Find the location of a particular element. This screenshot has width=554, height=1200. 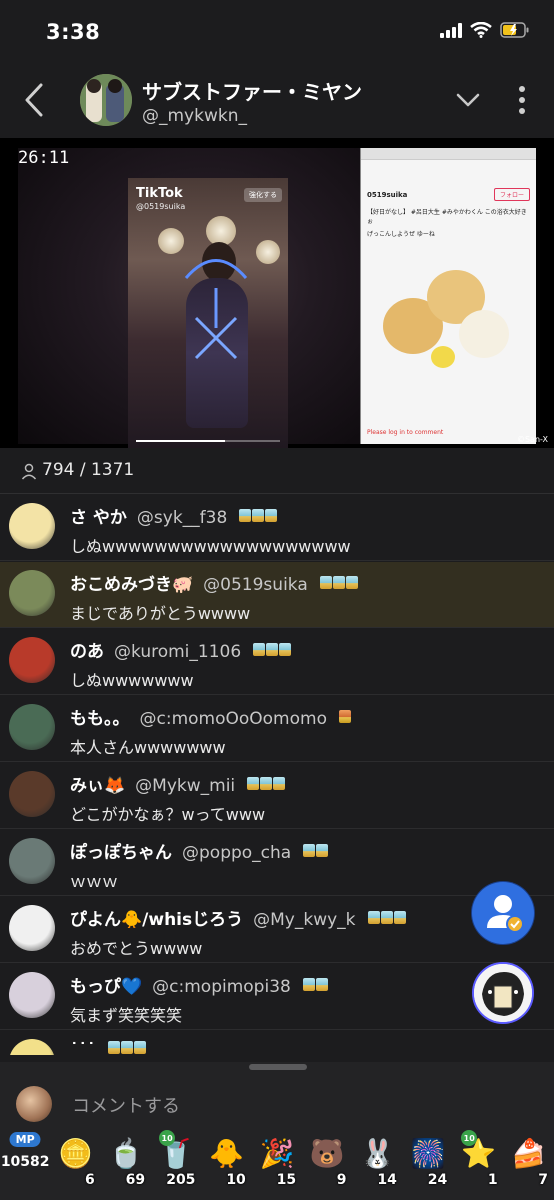

gift-item: 🥤 10 205 is located at coordinates (176, 1162).